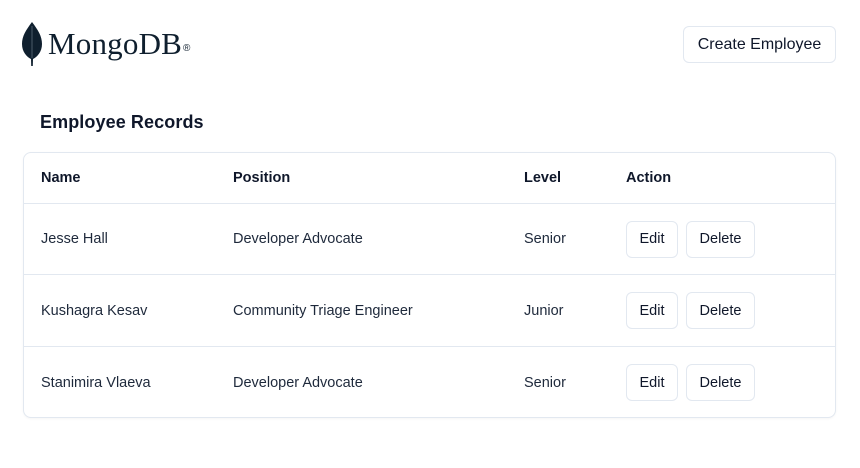 The width and height of the screenshot is (860, 468). What do you see at coordinates (187, 48) in the screenshot?
I see `logo-registered-mark: ®` at bounding box center [187, 48].